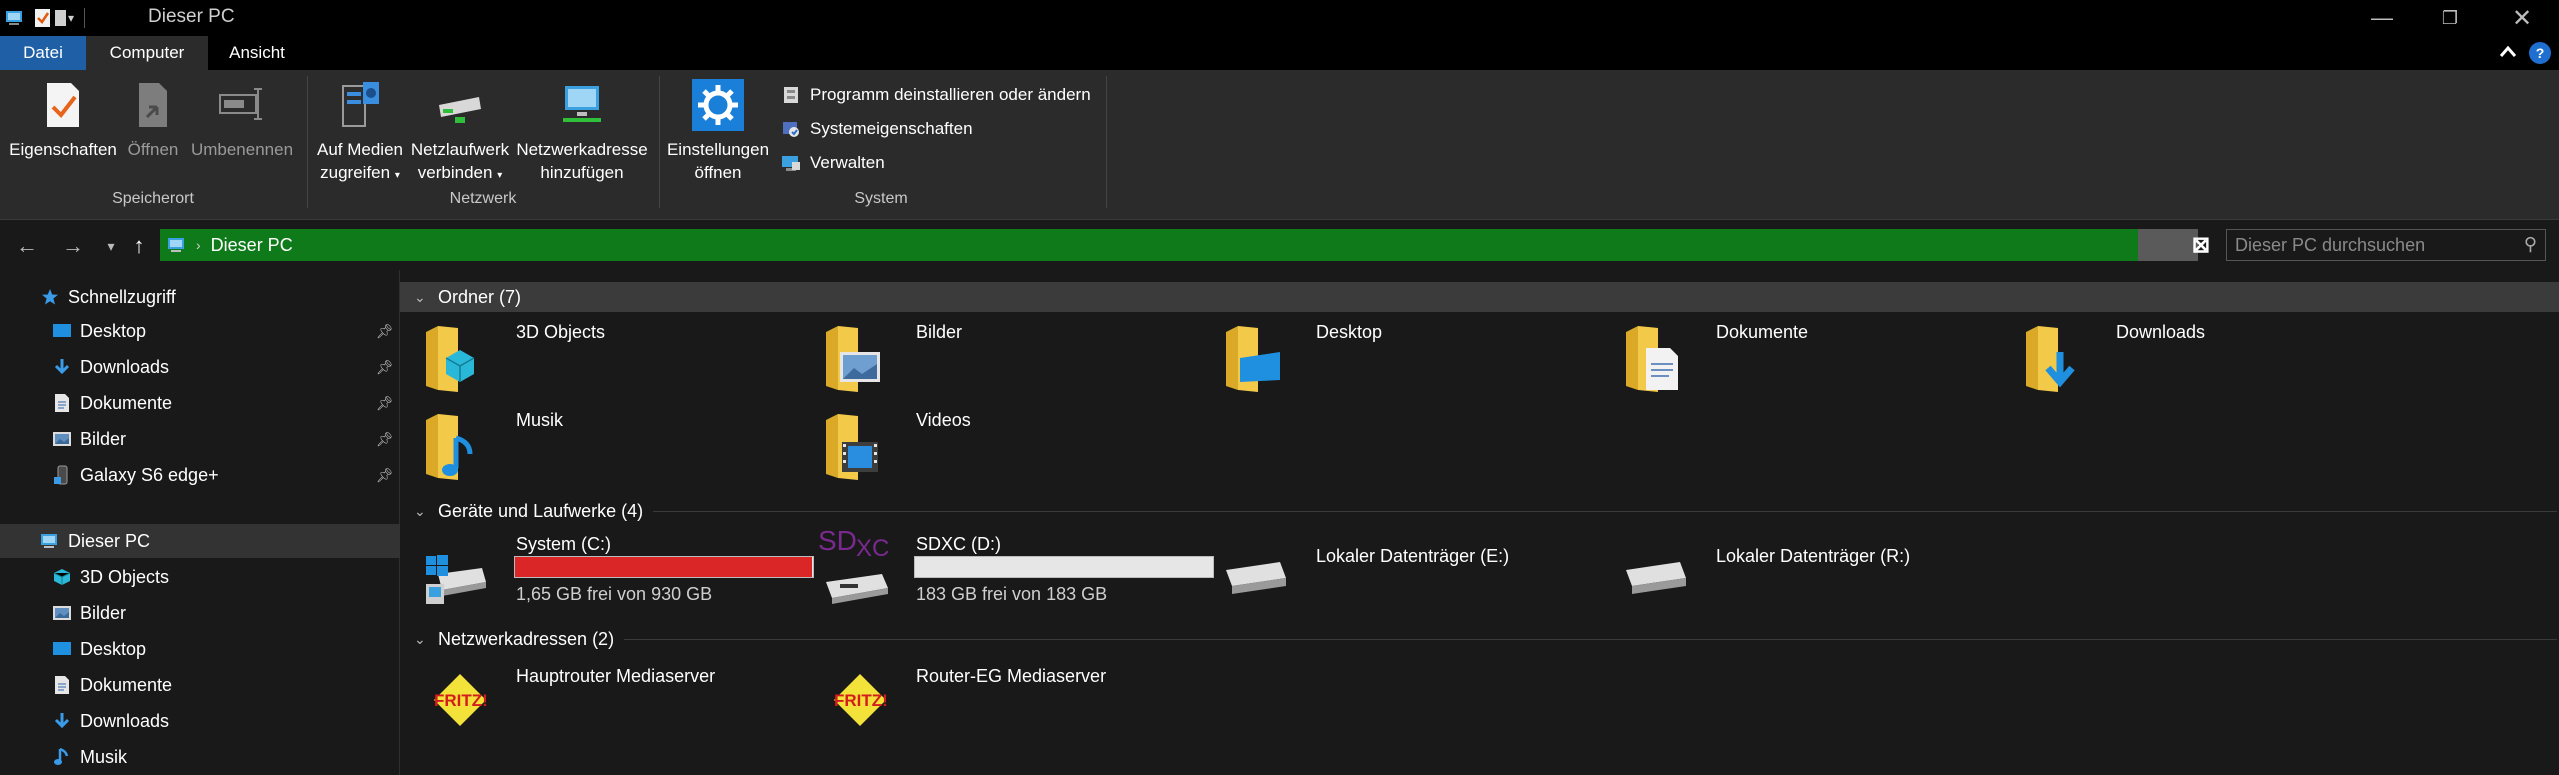 Image resolution: width=2559 pixels, height=775 pixels. I want to click on breadcrumb-dieser-pc: Dieser PC, so click(252, 245).